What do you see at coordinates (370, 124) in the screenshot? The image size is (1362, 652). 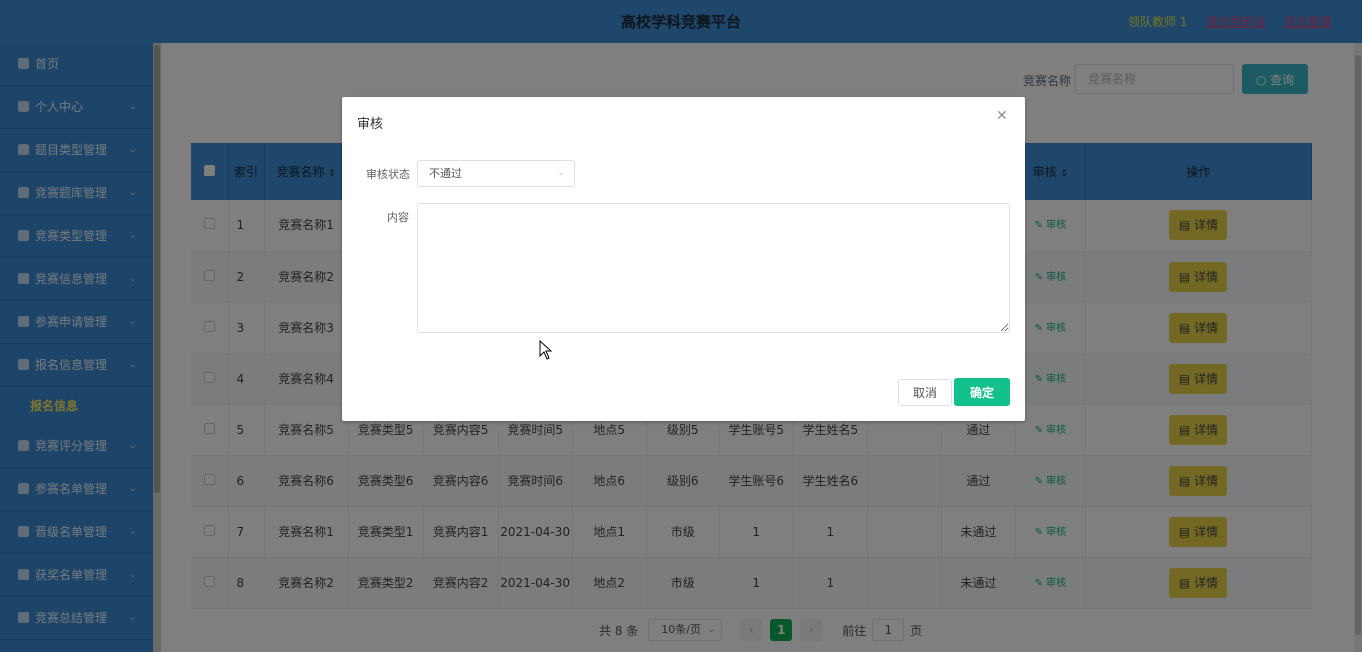 I see `dialog-title: 审核` at bounding box center [370, 124].